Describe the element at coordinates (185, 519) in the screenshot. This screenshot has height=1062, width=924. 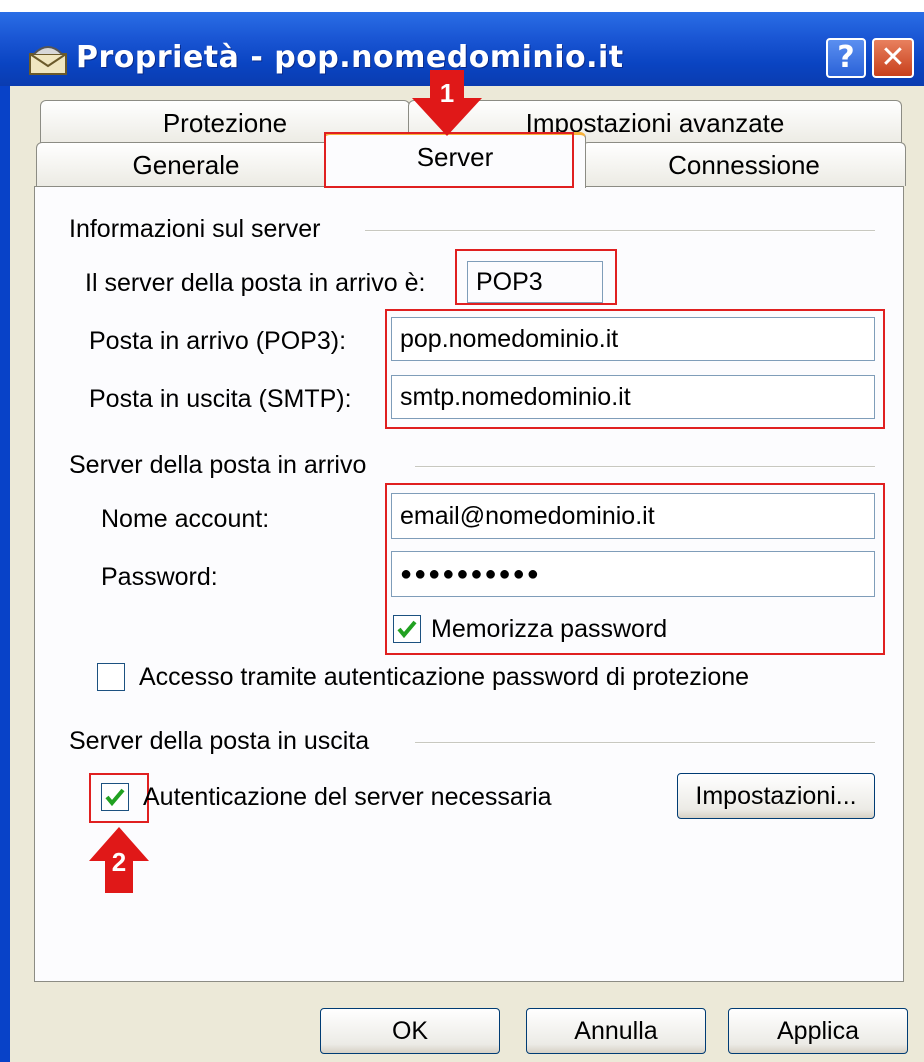
I see `account-label: Nome account:` at that location.